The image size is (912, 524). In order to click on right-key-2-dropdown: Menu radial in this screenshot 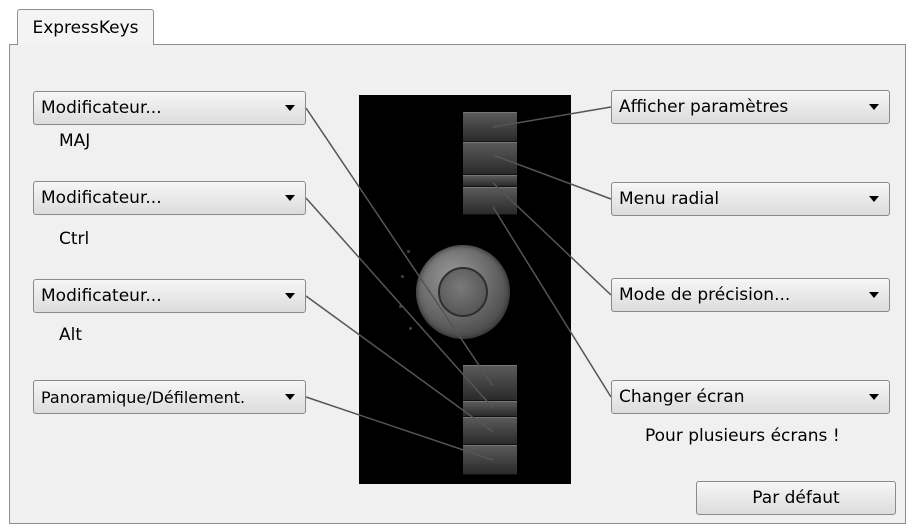, I will do `click(750, 199)`.